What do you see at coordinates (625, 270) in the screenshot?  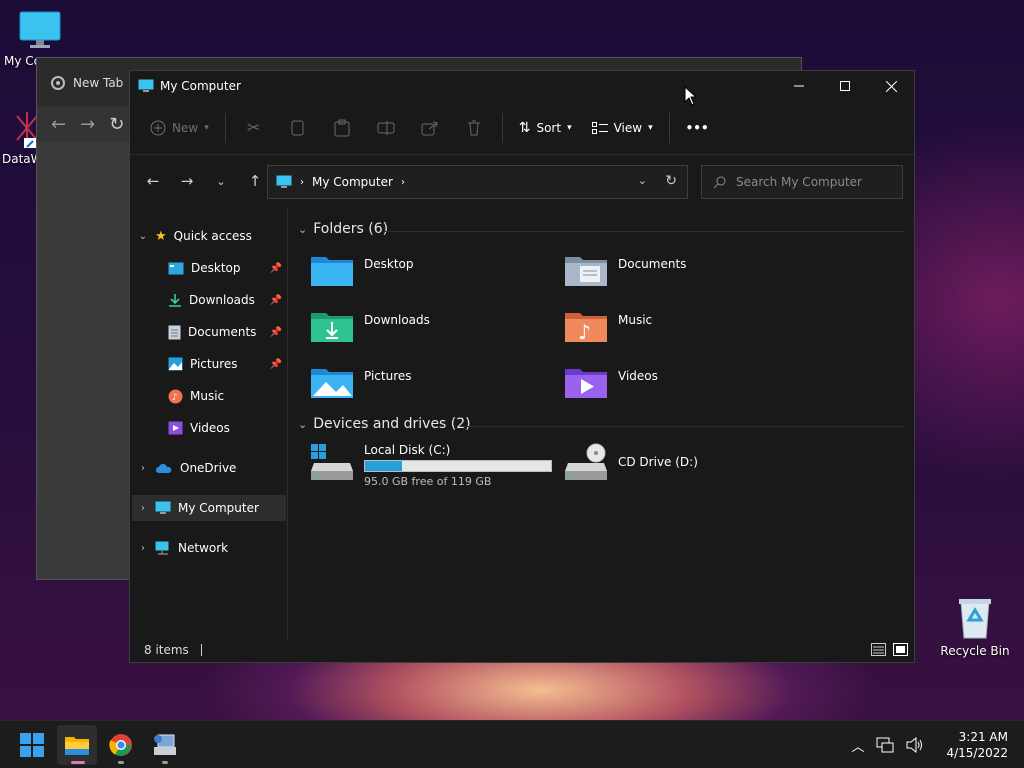 I see `folder-tile-documents: Documents` at bounding box center [625, 270].